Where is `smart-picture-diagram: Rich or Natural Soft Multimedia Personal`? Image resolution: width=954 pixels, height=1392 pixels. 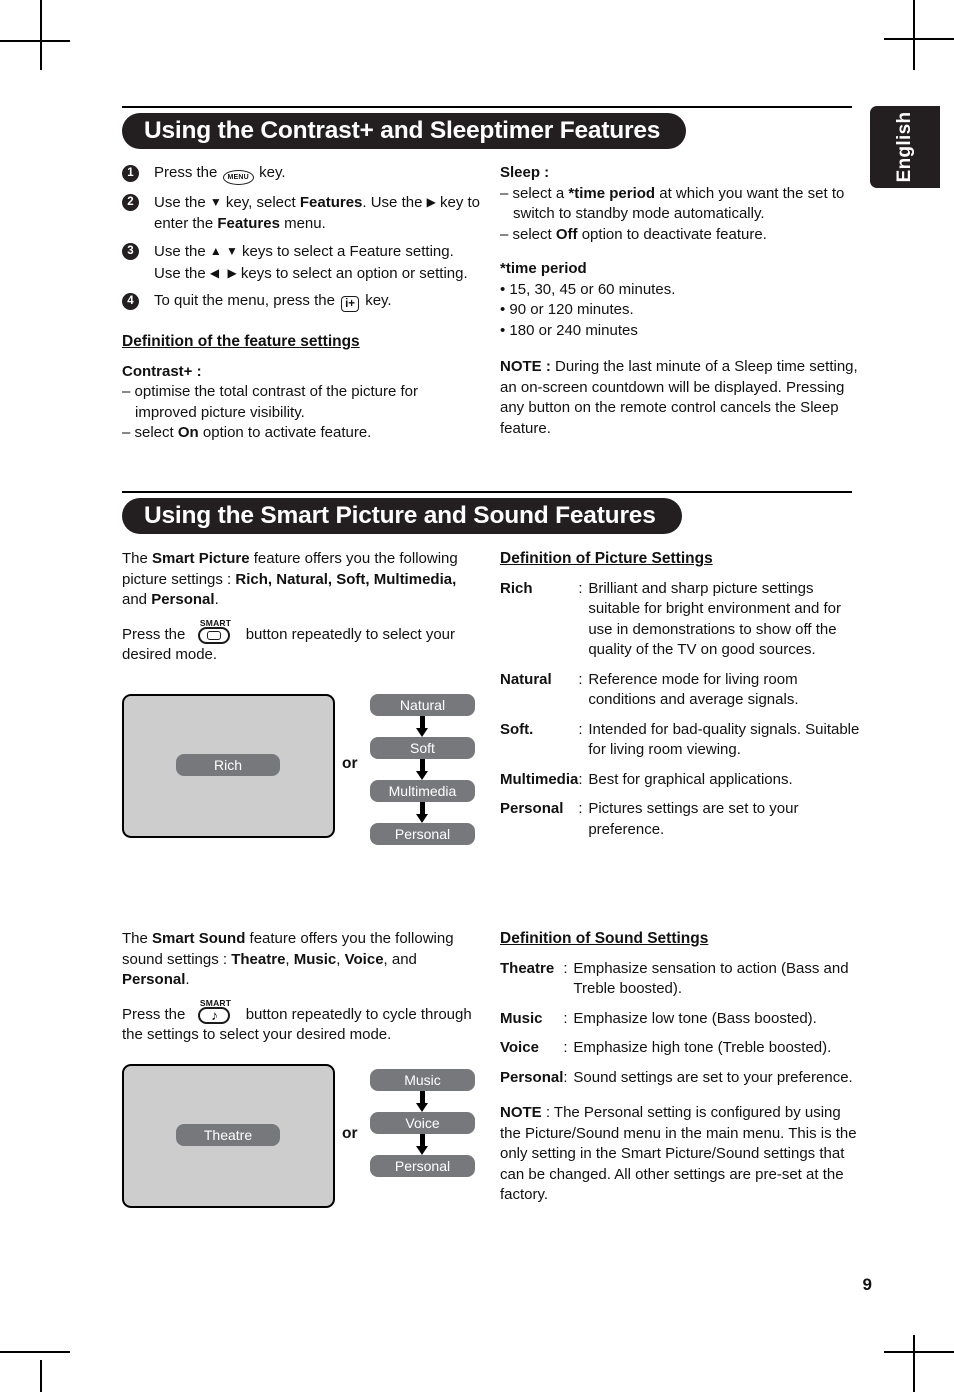
smart-picture-diagram: Rich or Natural Soft Multimedia Personal is located at coordinates (302, 774).